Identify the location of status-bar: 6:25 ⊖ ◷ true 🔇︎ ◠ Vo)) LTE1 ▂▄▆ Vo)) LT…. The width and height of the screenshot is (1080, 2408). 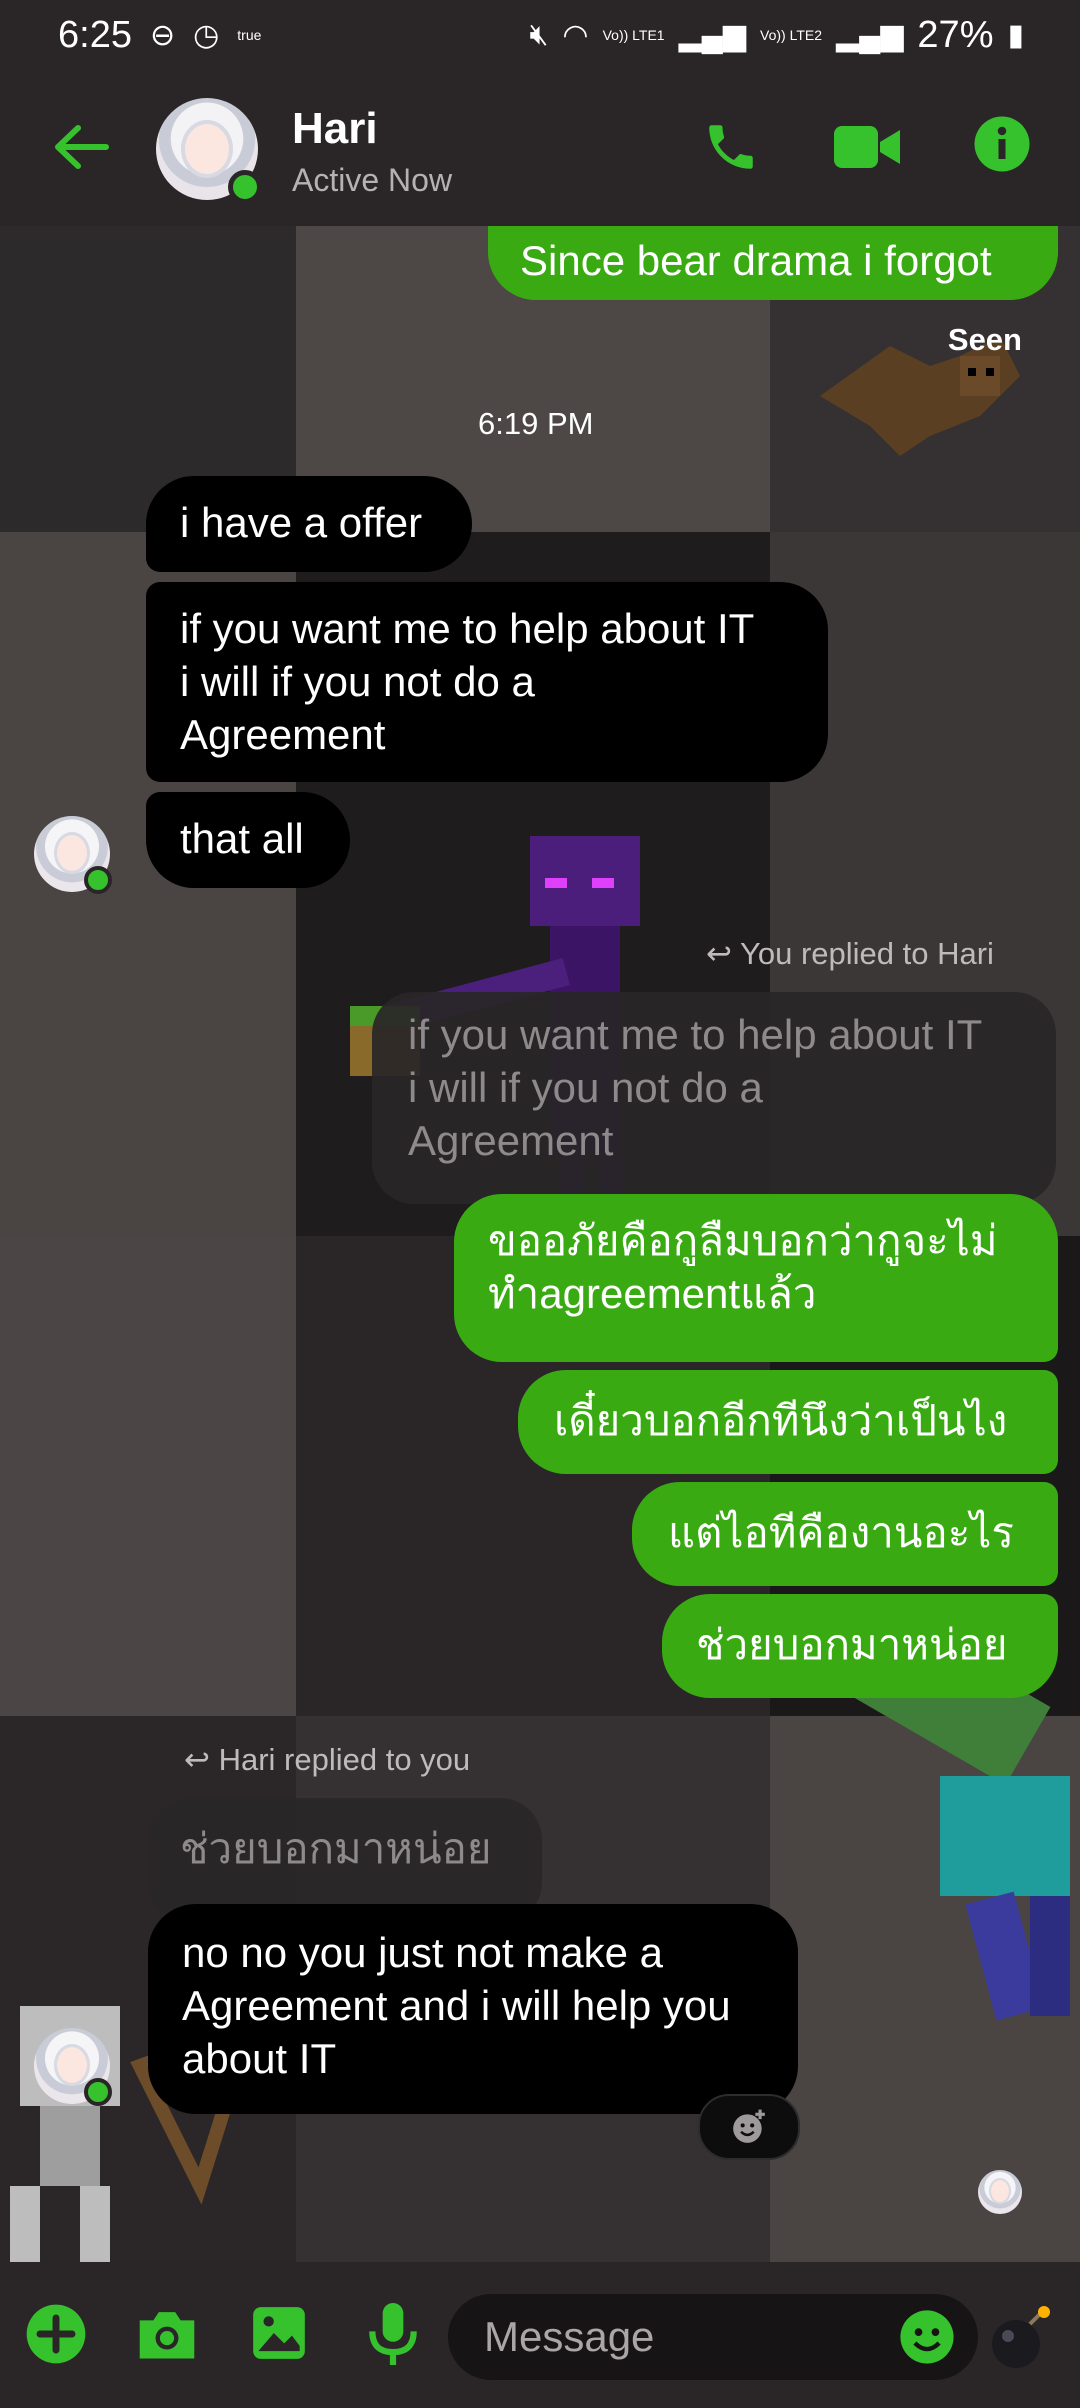
(540, 35).